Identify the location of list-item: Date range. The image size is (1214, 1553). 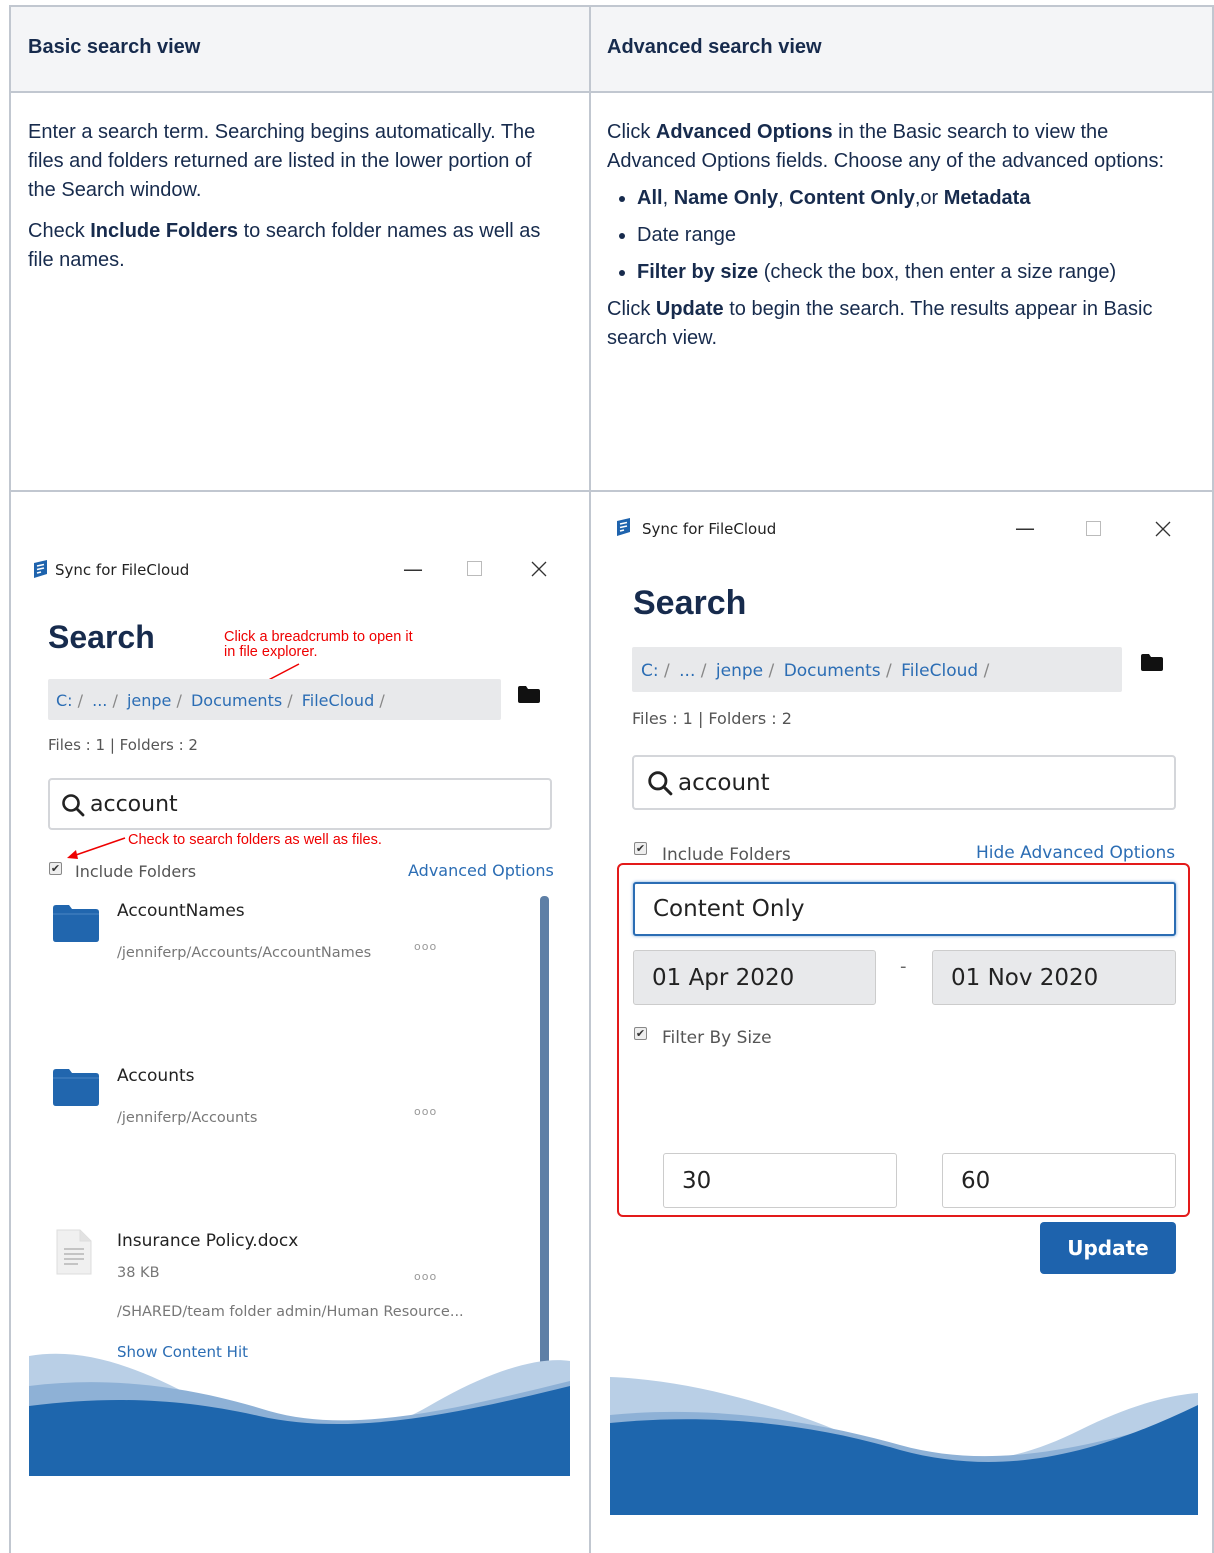
(917, 235).